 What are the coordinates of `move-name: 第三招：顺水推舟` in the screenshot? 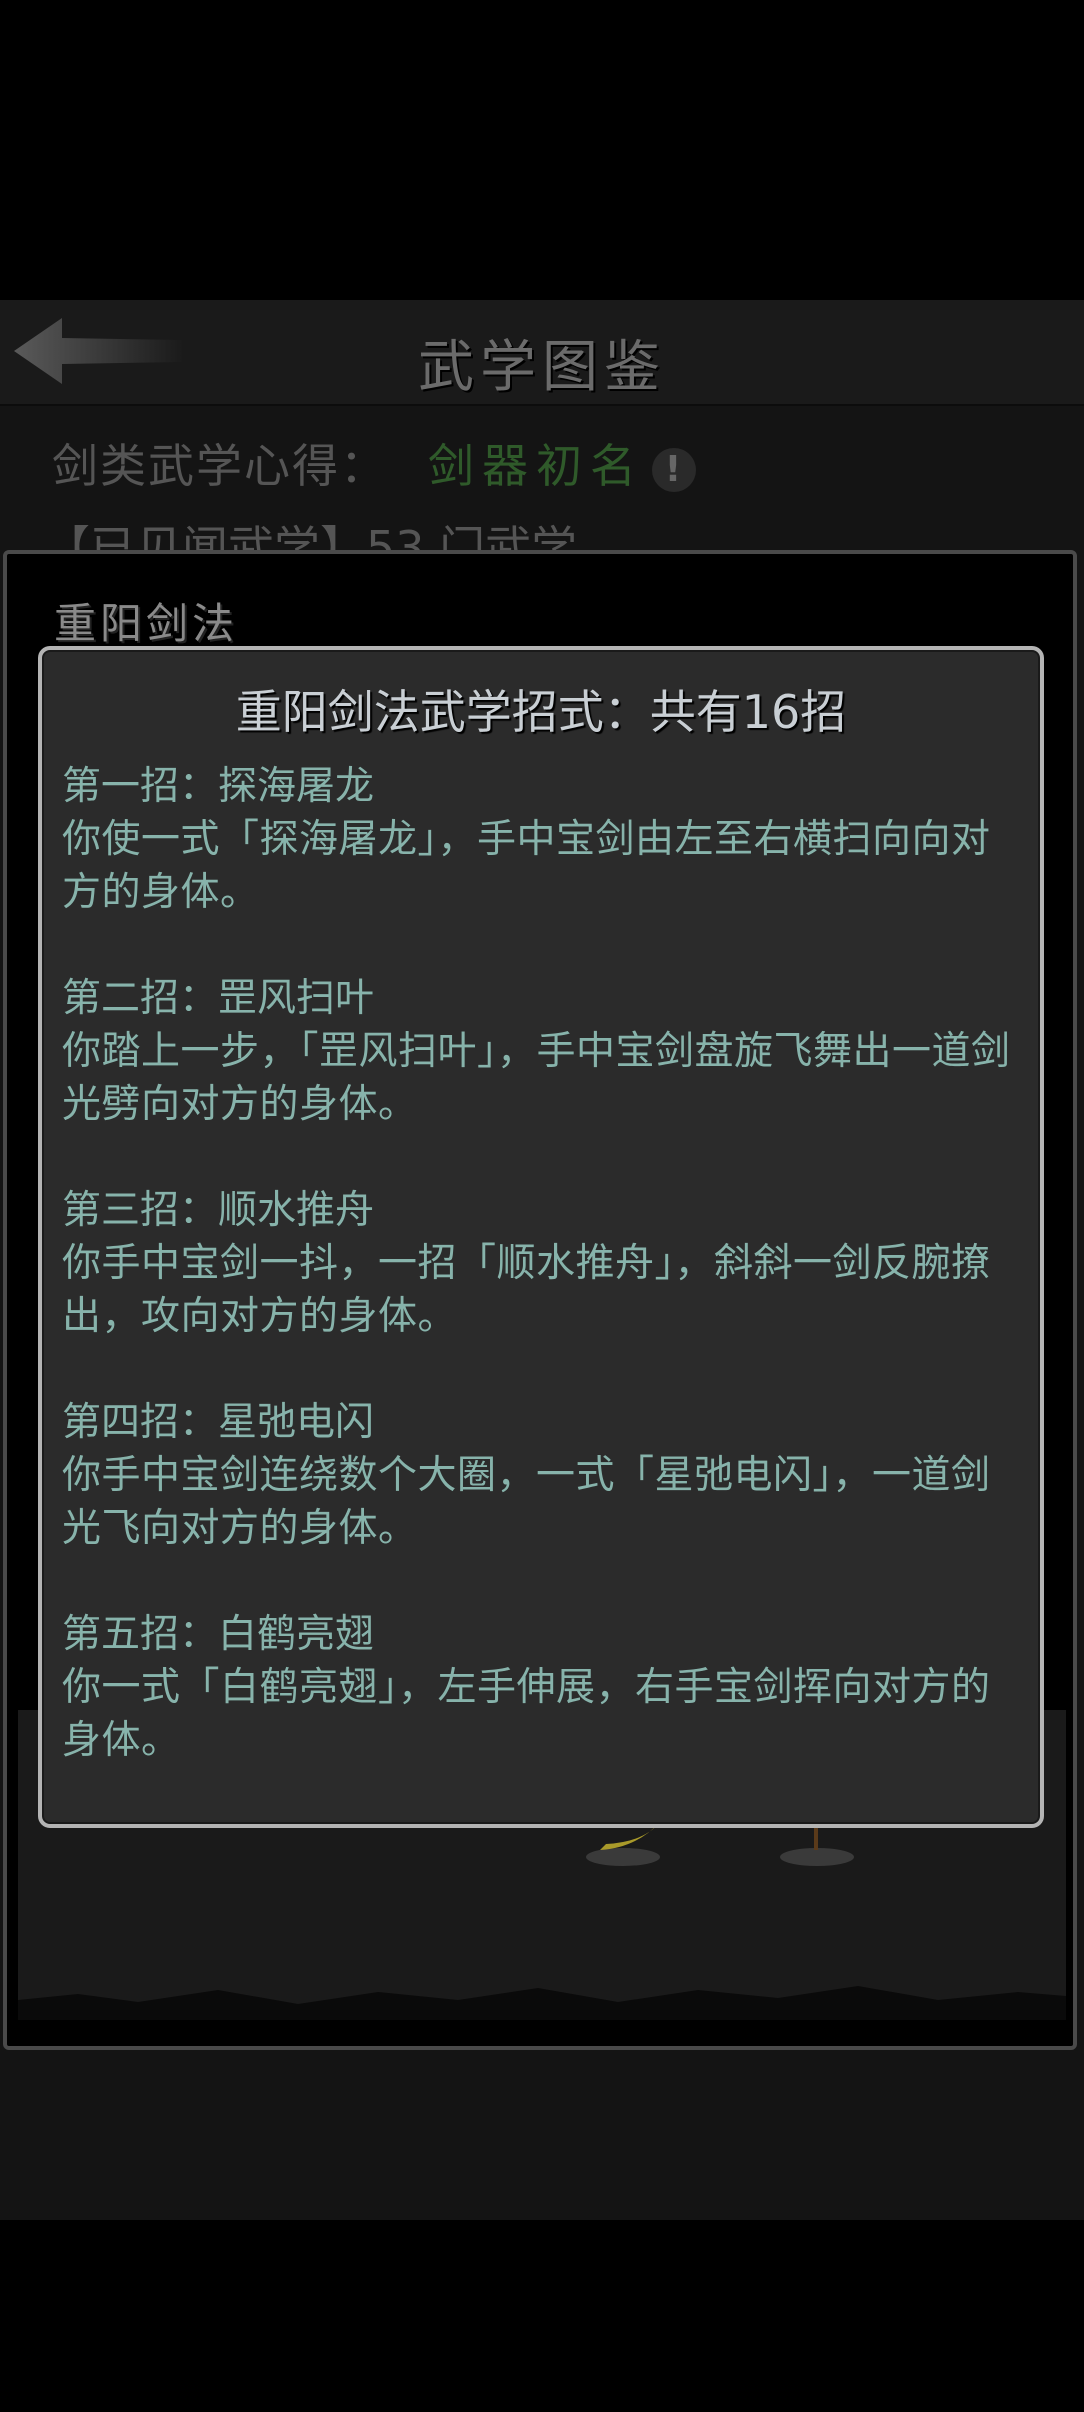 It's located at (218, 1210).